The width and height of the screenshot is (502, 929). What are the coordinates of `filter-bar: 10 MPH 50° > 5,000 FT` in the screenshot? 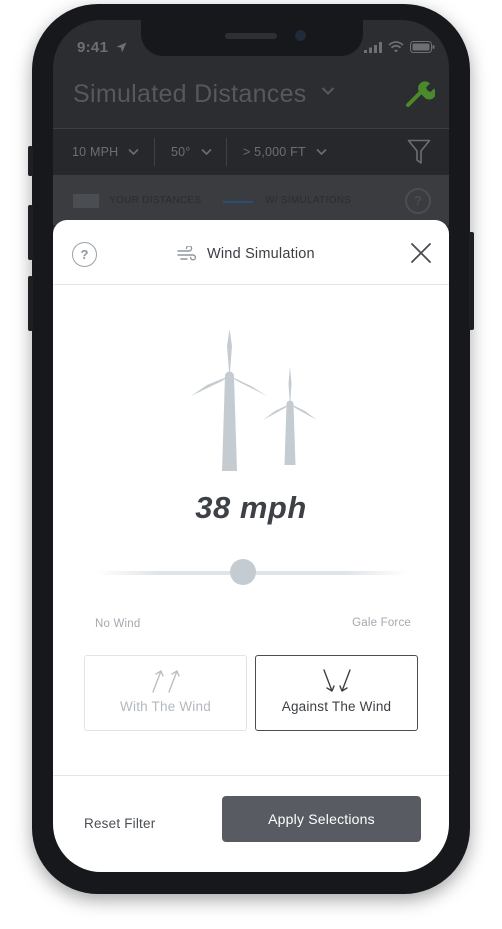 It's located at (251, 152).